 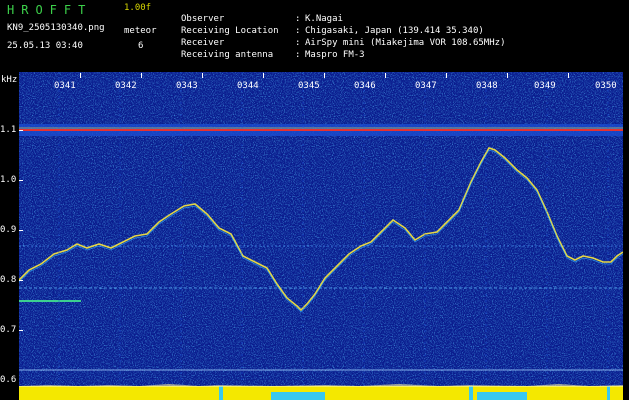 What do you see at coordinates (50, 10) in the screenshot?
I see `app-title: HROFFT` at bounding box center [50, 10].